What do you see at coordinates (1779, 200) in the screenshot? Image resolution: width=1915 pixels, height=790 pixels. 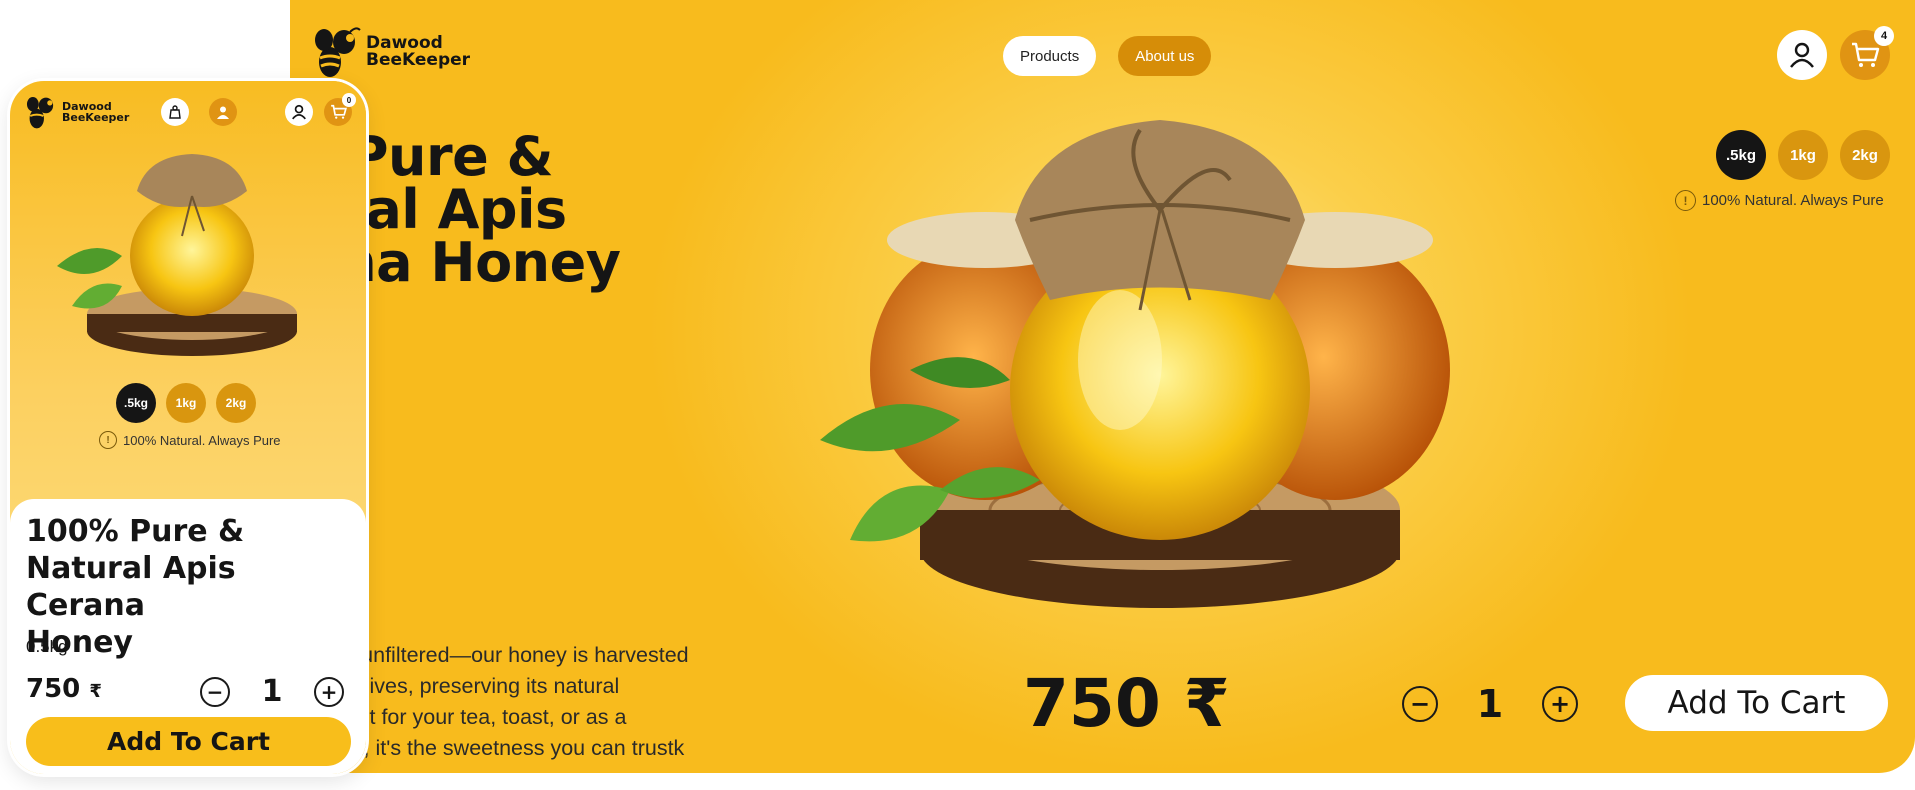 I see `purity-note: ! 100% Natural. Always Pure` at bounding box center [1779, 200].